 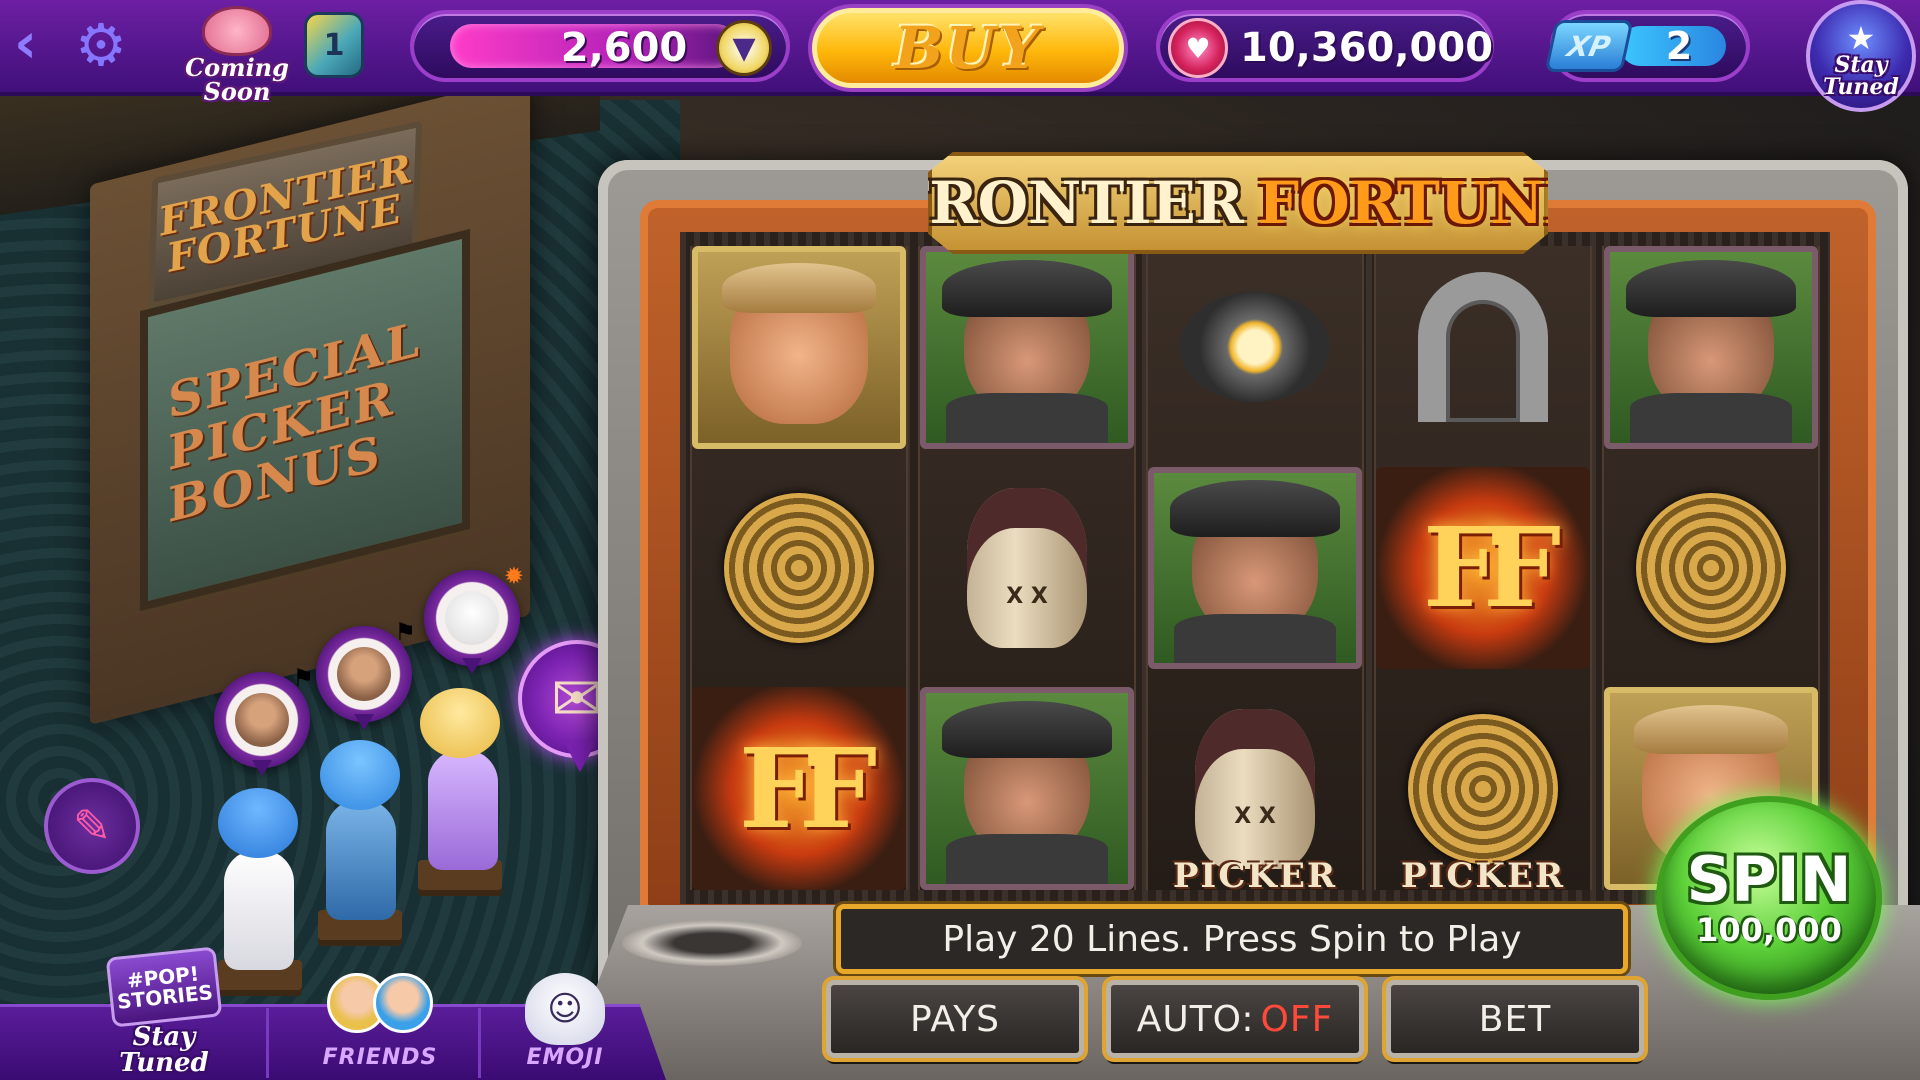 I want to click on reel-3: X X PICKER, so click(x=1255, y=568).